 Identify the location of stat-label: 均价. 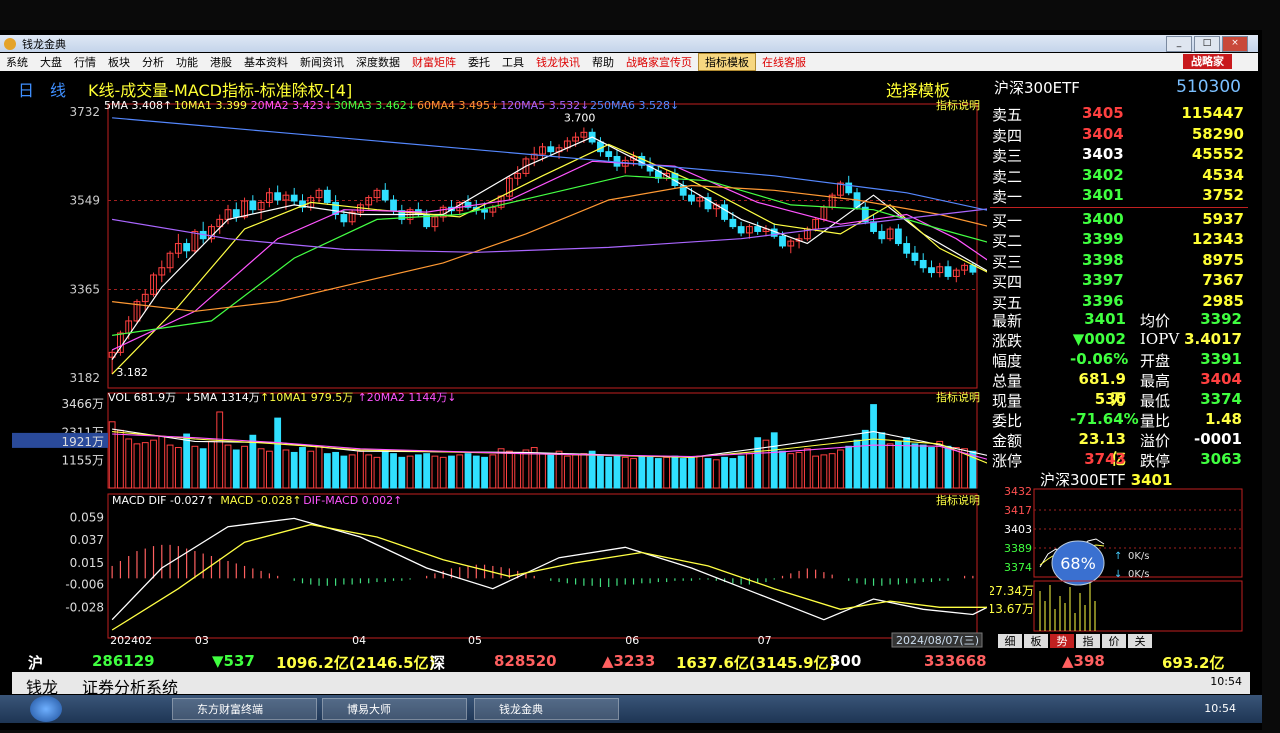
(1155, 321).